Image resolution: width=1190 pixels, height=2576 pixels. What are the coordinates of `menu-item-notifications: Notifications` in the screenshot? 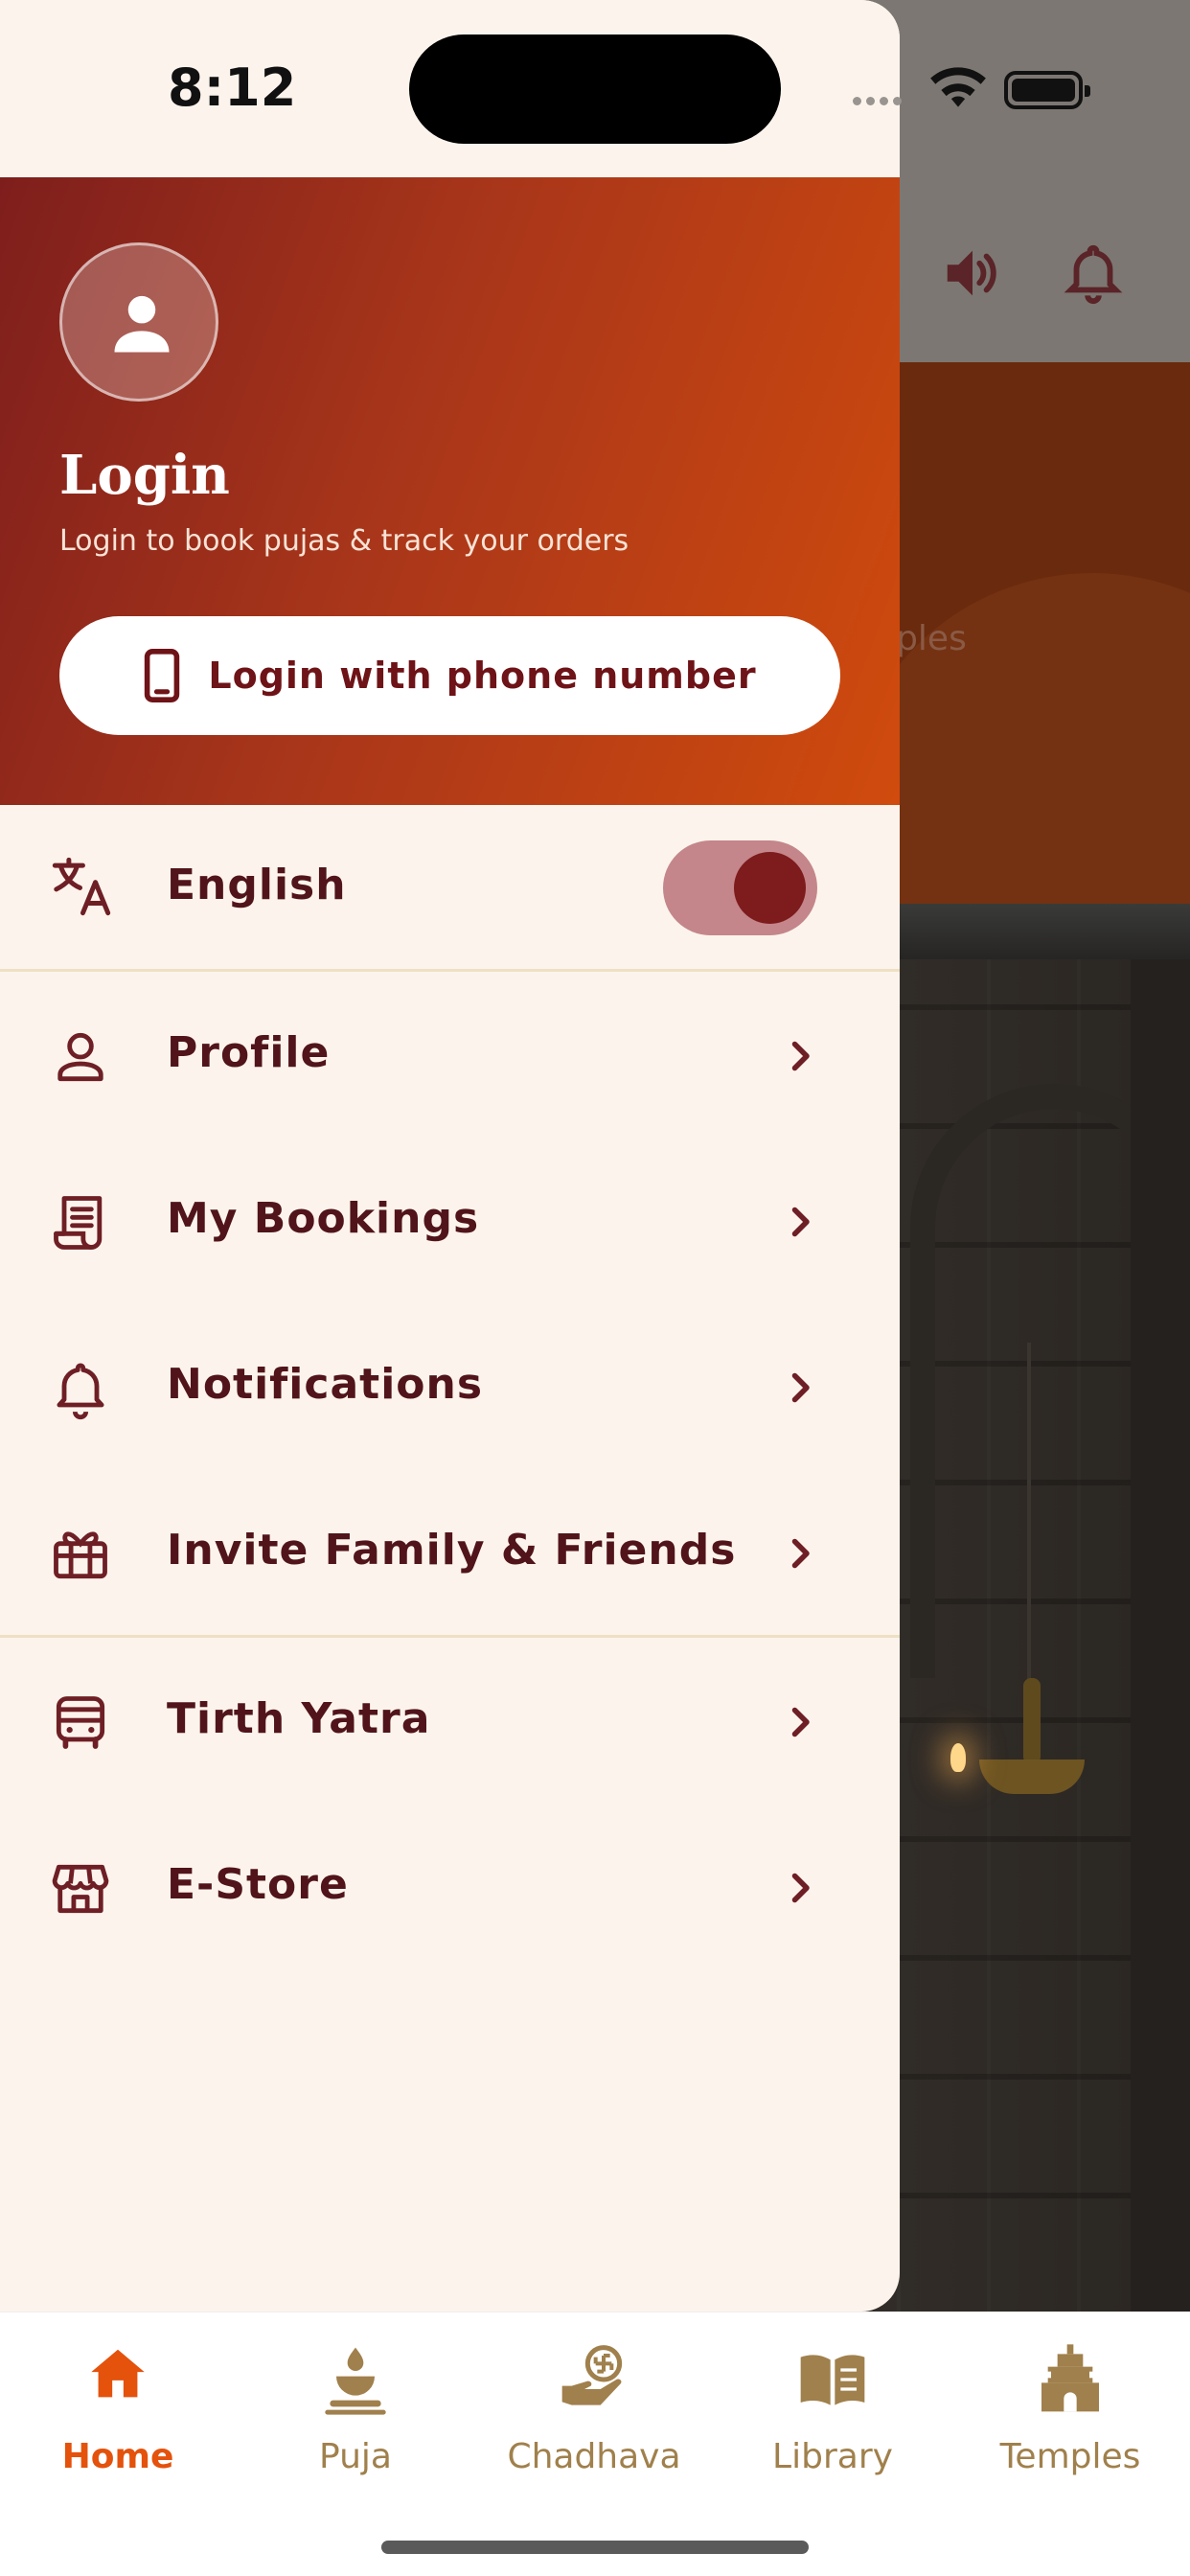 It's located at (450, 1388).